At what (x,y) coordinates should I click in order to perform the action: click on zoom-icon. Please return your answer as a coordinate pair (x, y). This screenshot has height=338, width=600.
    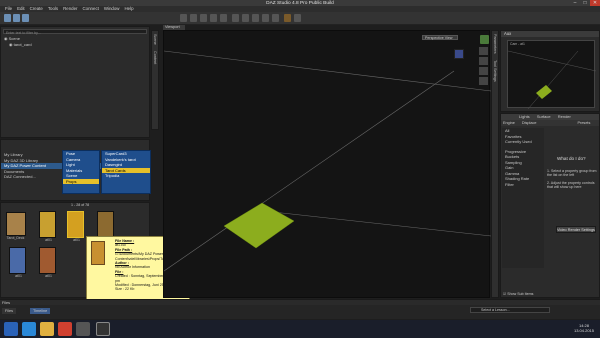
    Looking at the image, I should click on (483, 71).